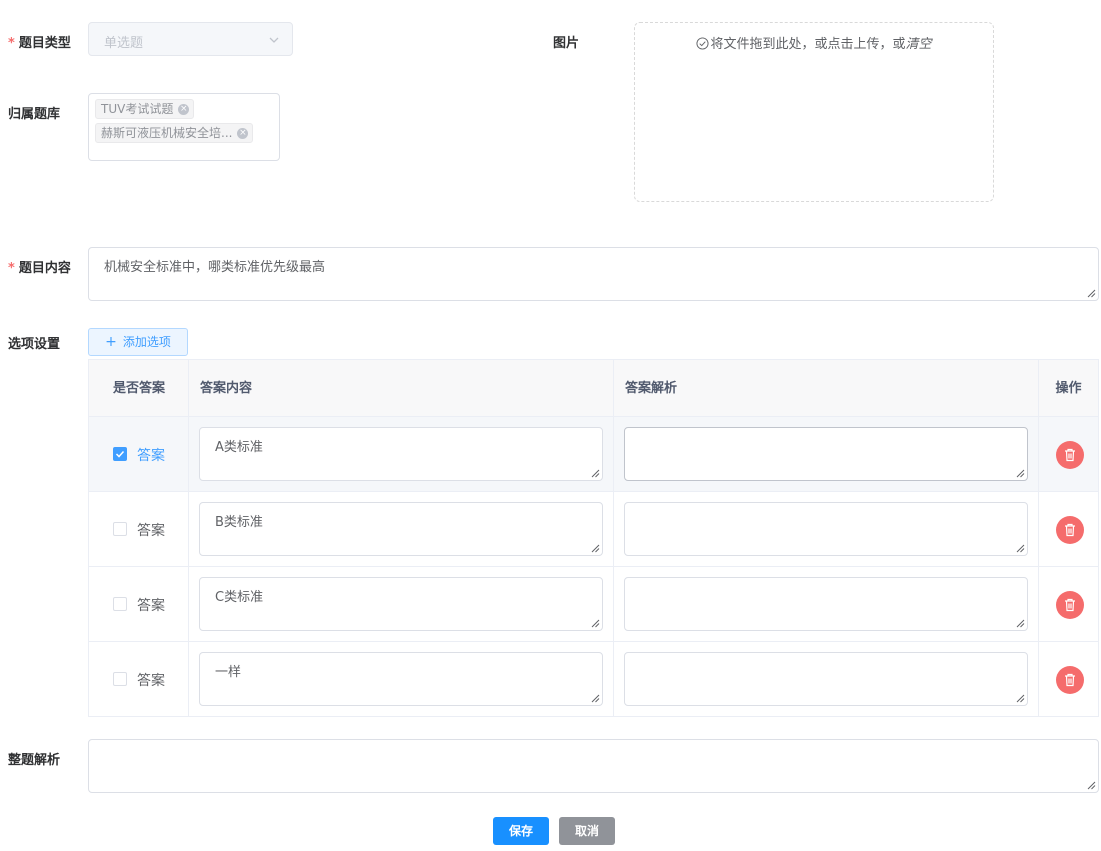 This screenshot has height=851, width=1101. What do you see at coordinates (111, 342) in the screenshot?
I see `plus-icon: +` at bounding box center [111, 342].